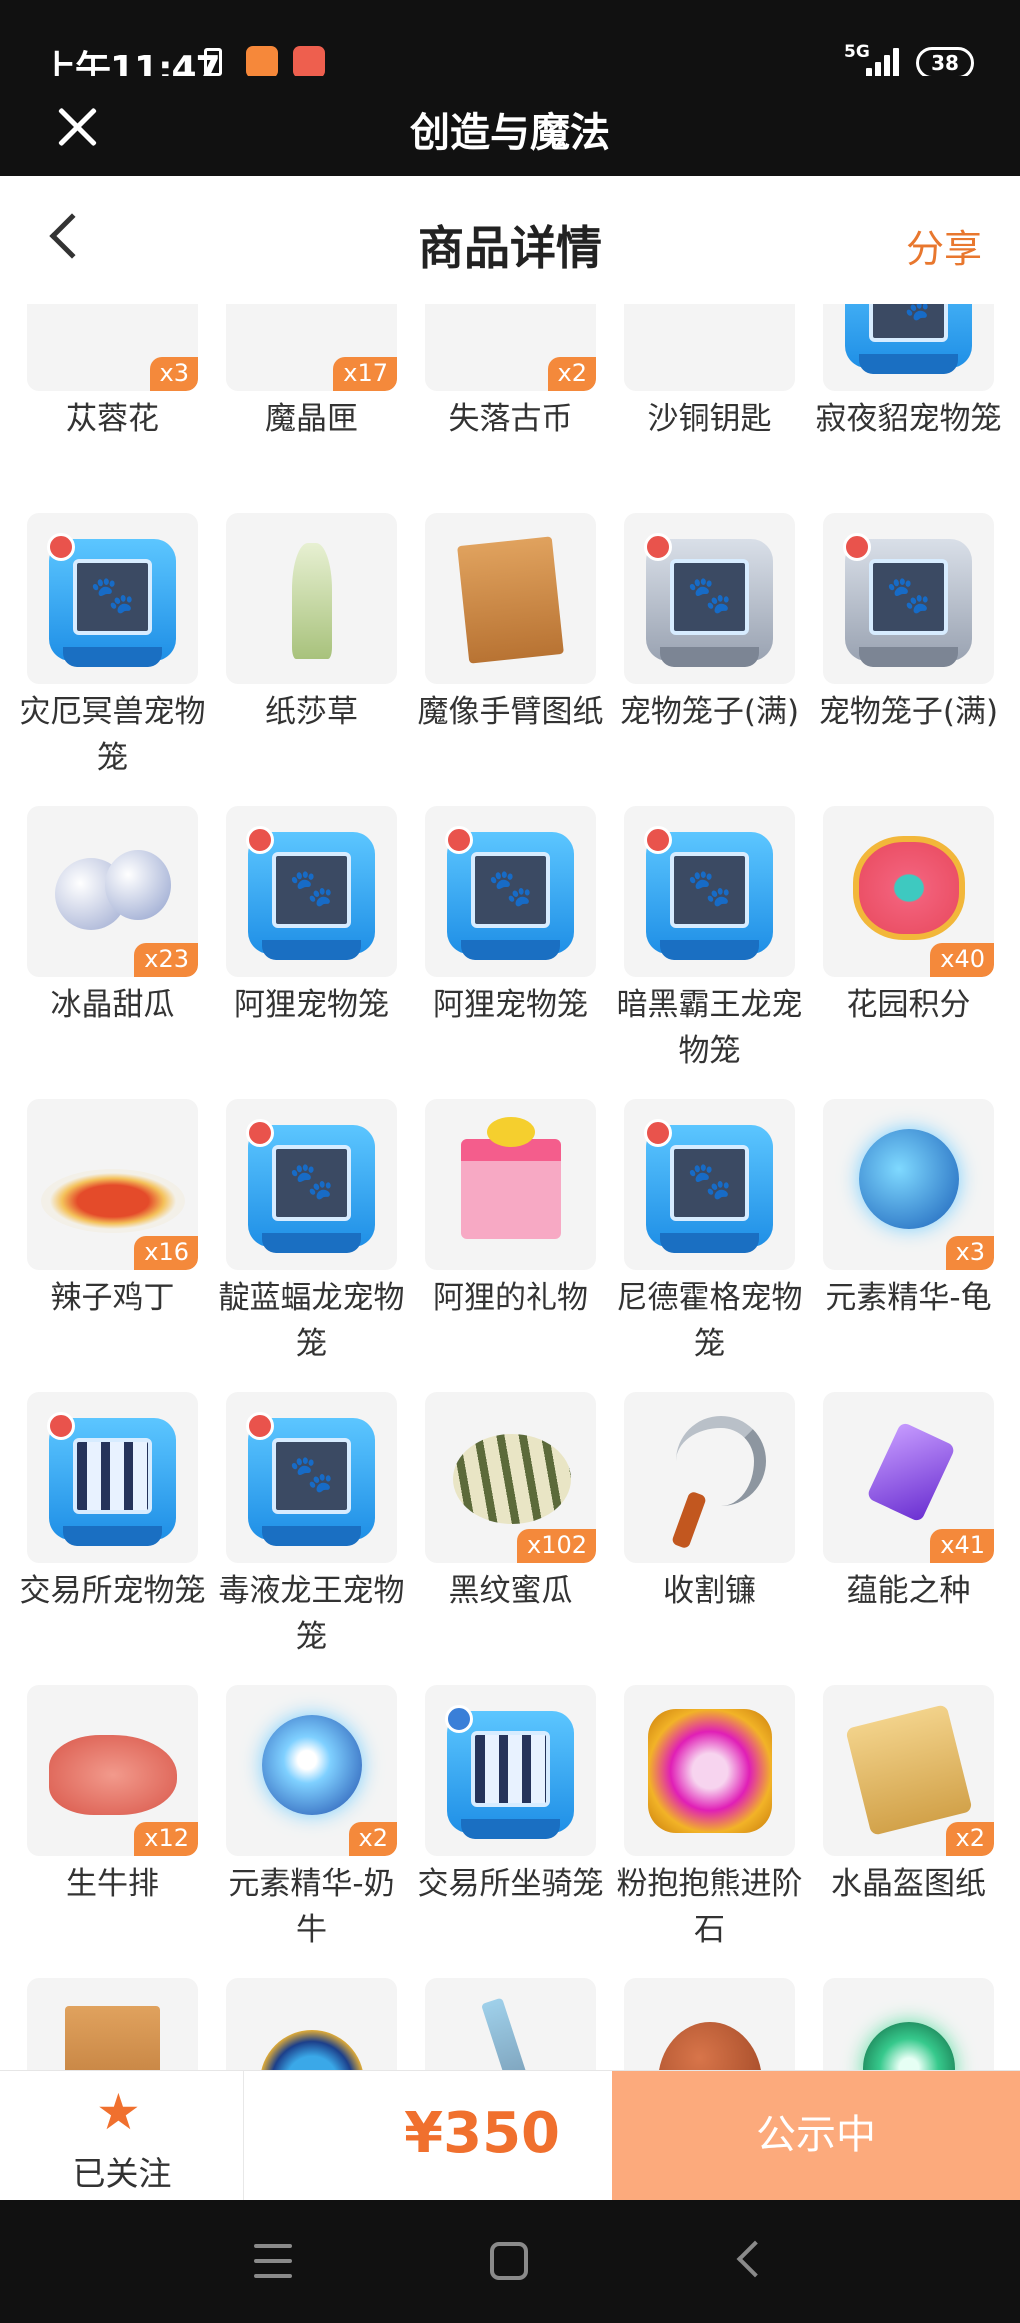 This screenshot has height=2323, width=1020. Describe the element at coordinates (273, 2261) in the screenshot. I see `menu-icon` at that location.